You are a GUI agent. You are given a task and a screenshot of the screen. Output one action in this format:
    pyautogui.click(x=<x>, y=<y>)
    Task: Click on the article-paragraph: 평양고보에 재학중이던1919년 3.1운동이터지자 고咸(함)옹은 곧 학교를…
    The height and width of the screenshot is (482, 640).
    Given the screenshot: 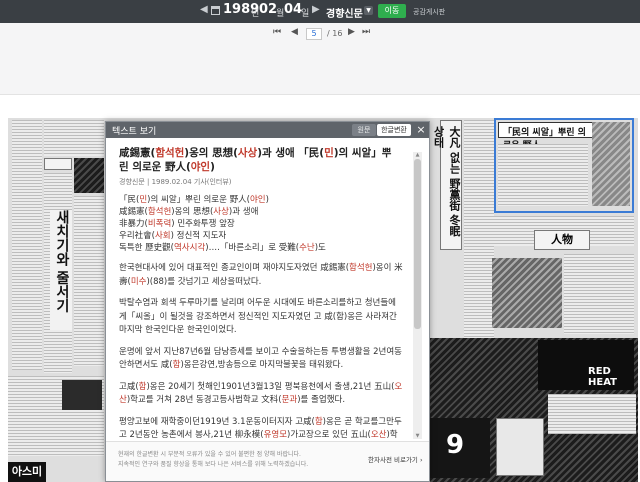 What is the action you would take?
    pyautogui.click(x=260, y=428)
    